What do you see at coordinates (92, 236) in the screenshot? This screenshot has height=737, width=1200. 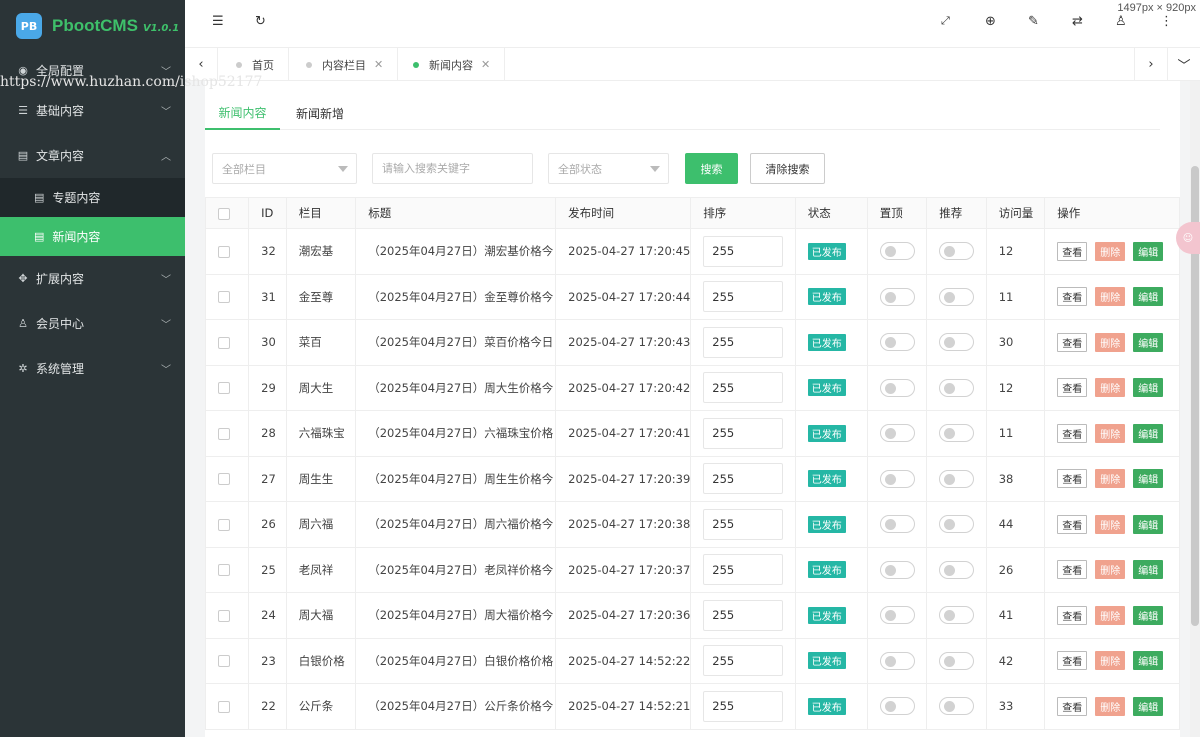 I see `sidebar-subitem-news-content: ▤ 新闻内容` at bounding box center [92, 236].